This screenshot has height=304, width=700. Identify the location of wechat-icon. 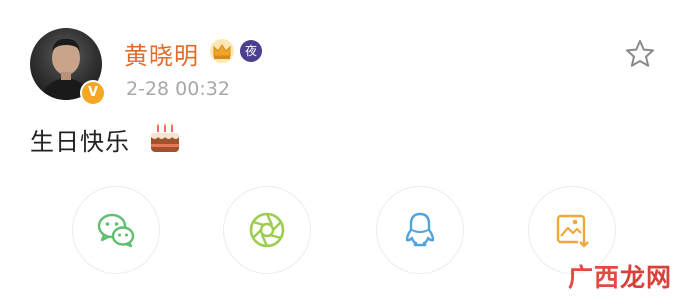
(116, 230).